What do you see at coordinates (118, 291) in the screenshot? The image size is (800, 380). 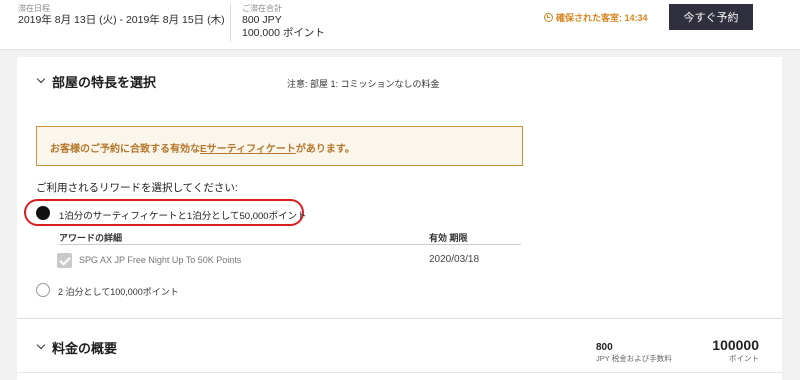 I see `reward-option-2-label: 2 泊分として100,000ポイント` at bounding box center [118, 291].